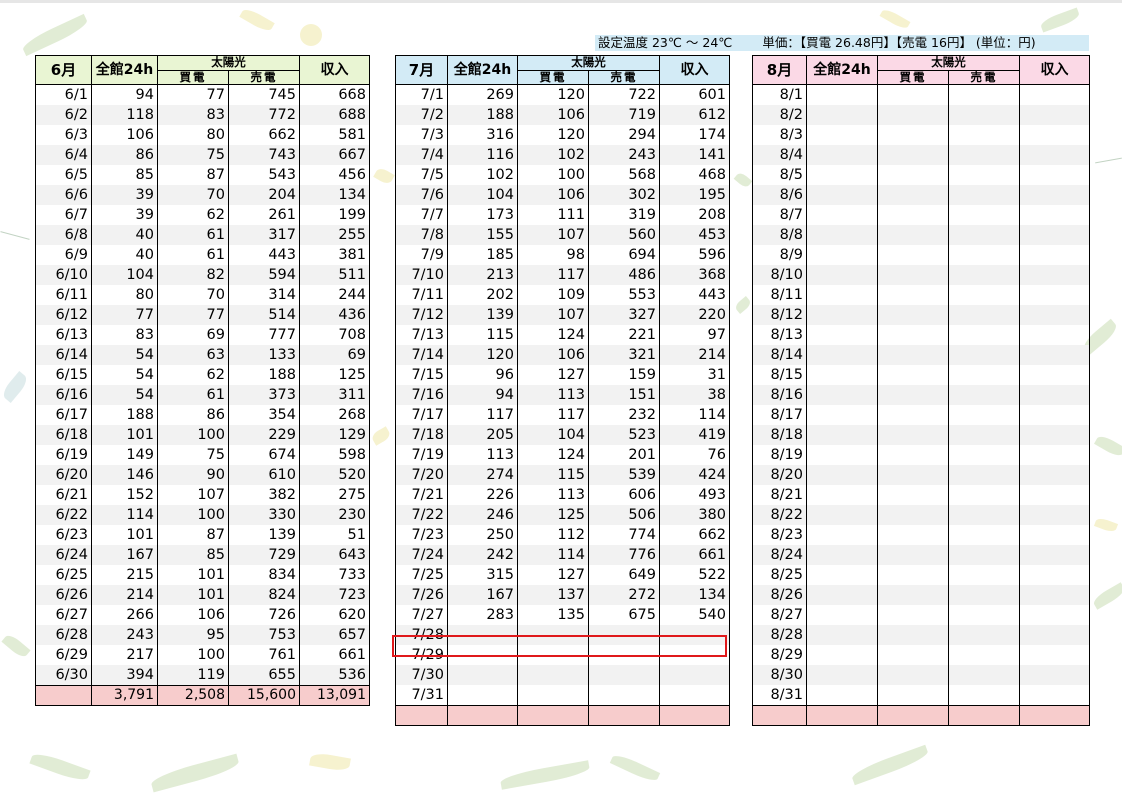  I want to click on table-row: 6/17 188 86 354 268, so click(202, 415).